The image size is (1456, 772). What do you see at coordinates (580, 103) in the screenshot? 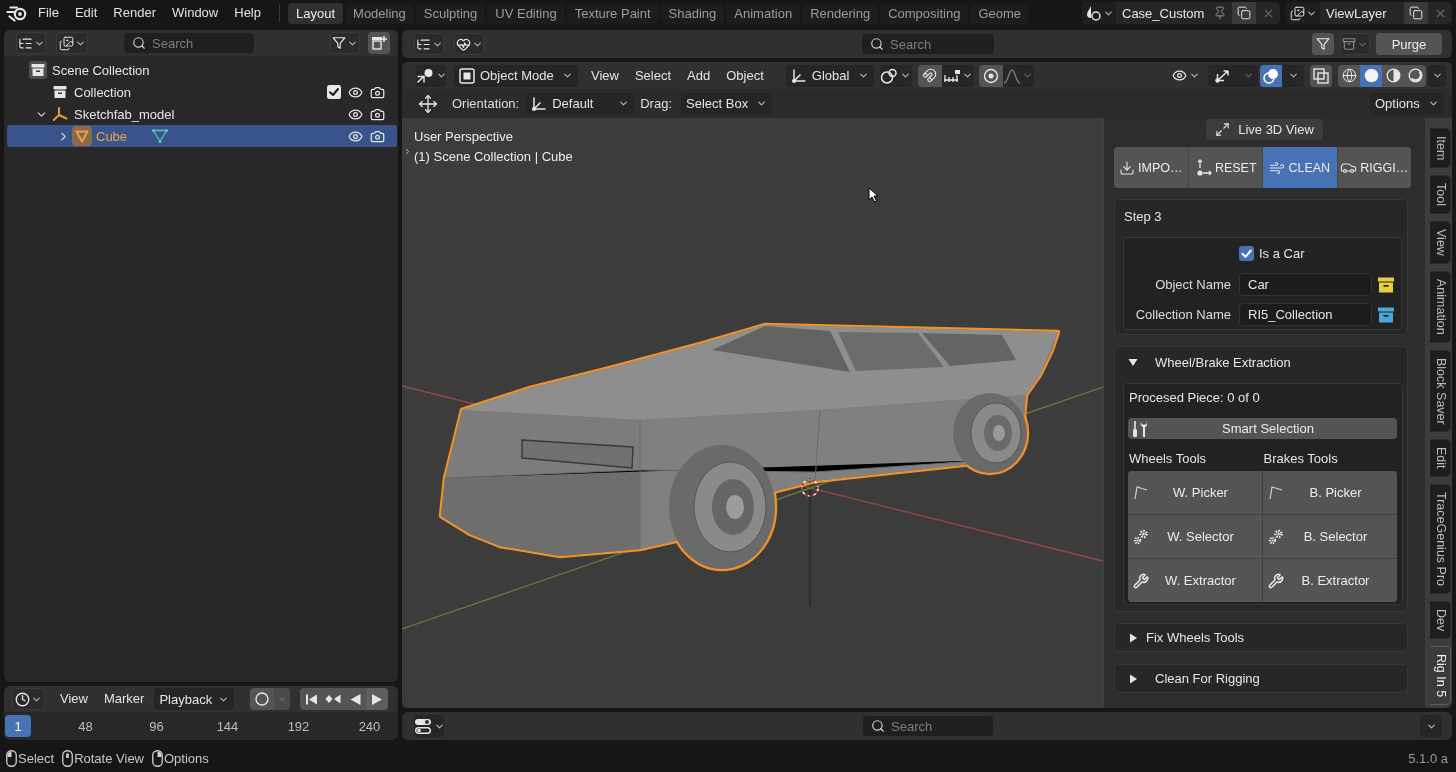
I see `orientation-dropdown: Default` at bounding box center [580, 103].